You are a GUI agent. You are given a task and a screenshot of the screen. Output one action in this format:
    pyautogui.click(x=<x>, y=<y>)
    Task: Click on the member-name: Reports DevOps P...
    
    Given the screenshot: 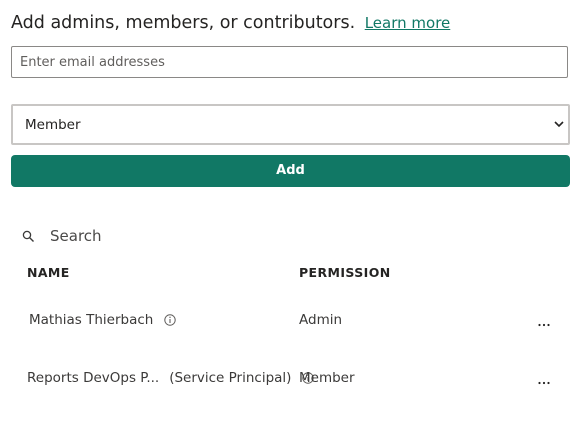 What is the action you would take?
    pyautogui.click(x=93, y=378)
    